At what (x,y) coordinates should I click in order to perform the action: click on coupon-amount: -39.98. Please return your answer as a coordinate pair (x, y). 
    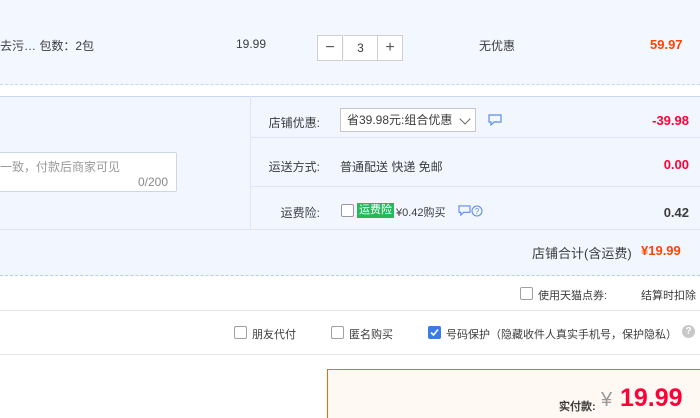
    Looking at the image, I should click on (670, 120).